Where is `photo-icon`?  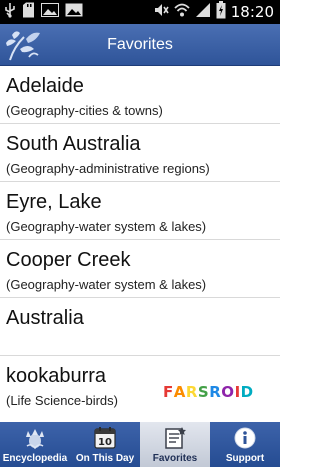
photo-icon is located at coordinates (74, 12).